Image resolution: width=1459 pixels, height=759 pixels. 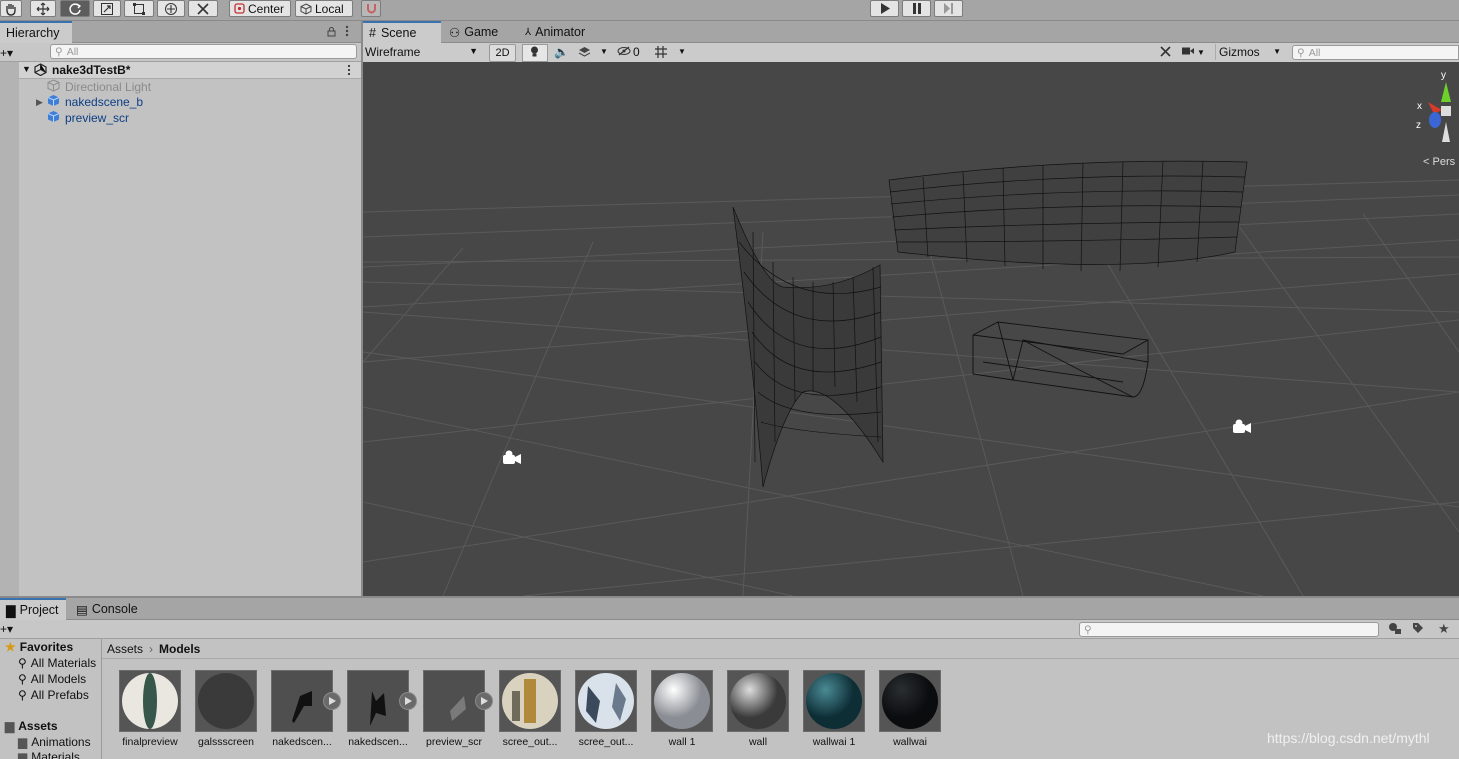 What do you see at coordinates (203, 51) in the screenshot?
I see `hierarchy-search-input: ⚲ All` at bounding box center [203, 51].